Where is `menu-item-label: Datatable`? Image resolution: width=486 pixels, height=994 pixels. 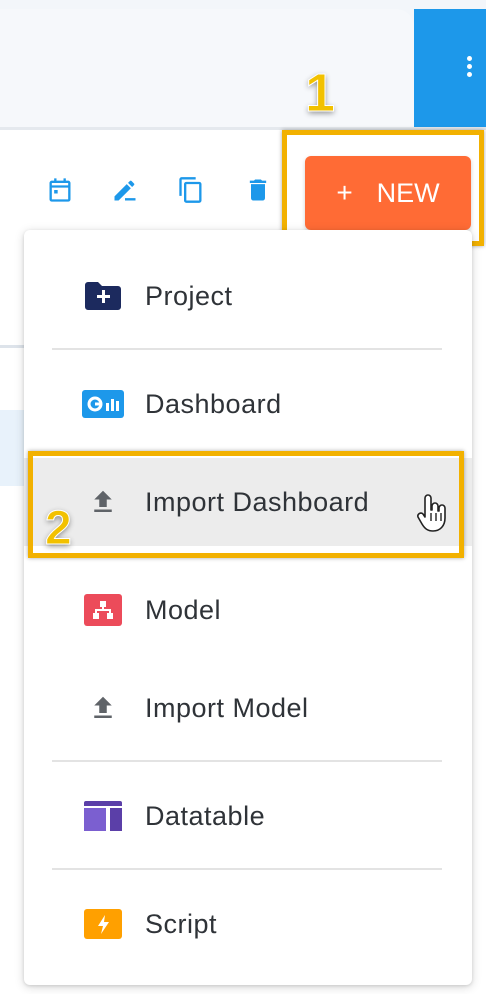
menu-item-label: Datatable is located at coordinates (205, 815).